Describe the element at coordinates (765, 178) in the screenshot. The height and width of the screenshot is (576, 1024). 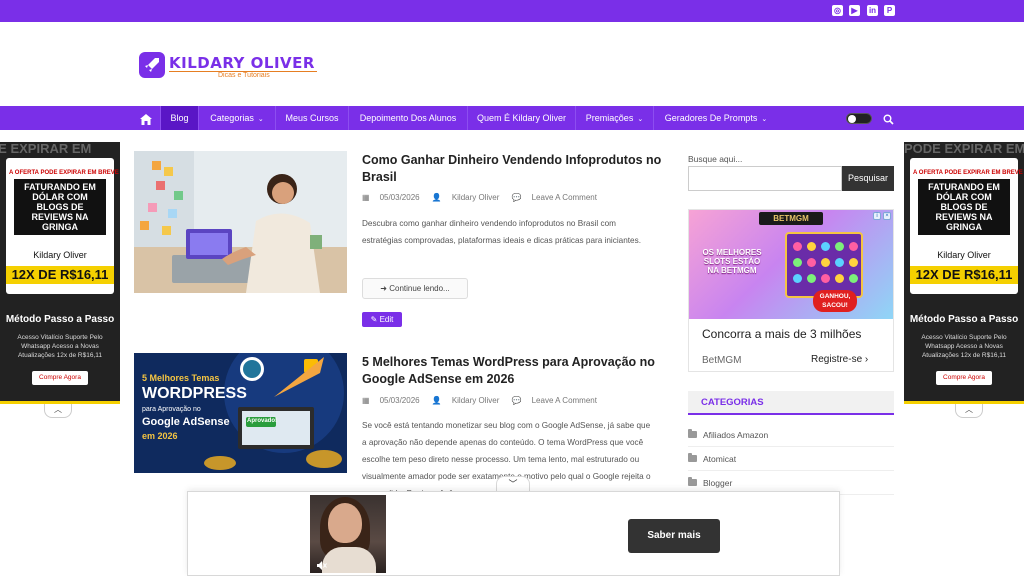
I see `search-input` at that location.